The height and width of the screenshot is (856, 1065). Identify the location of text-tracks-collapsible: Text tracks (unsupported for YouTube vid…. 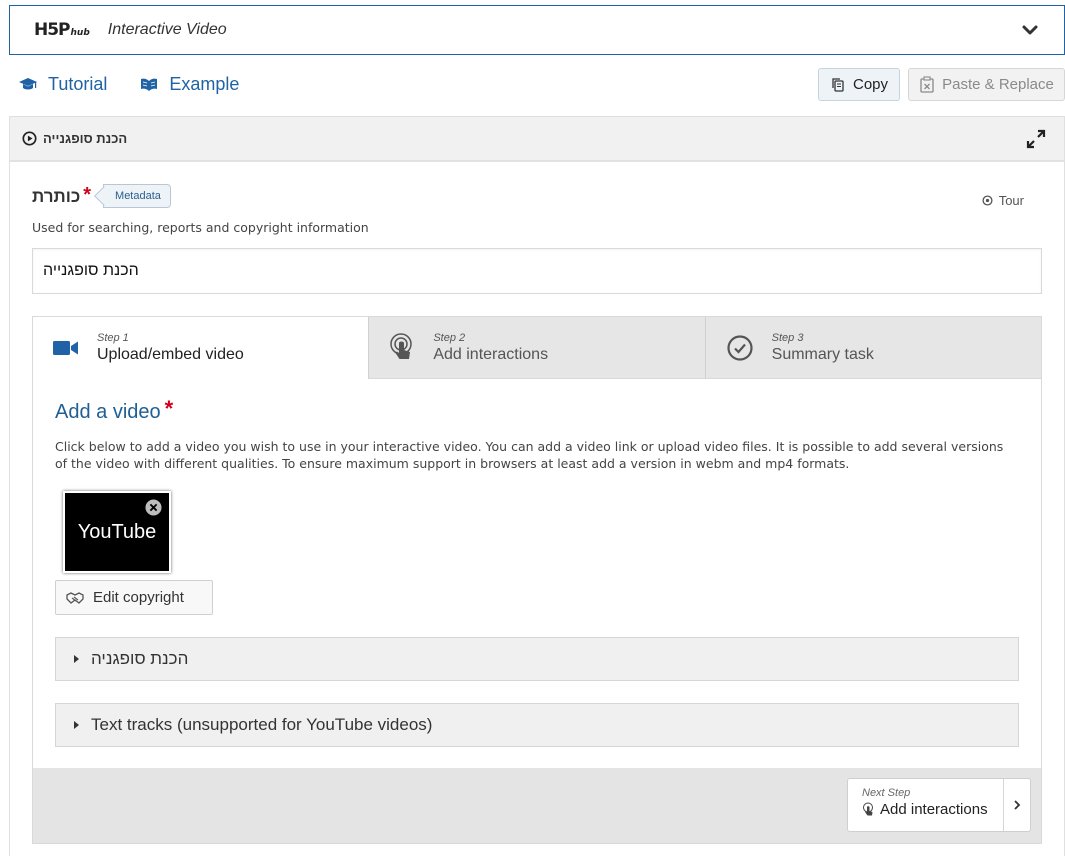
(537, 725).